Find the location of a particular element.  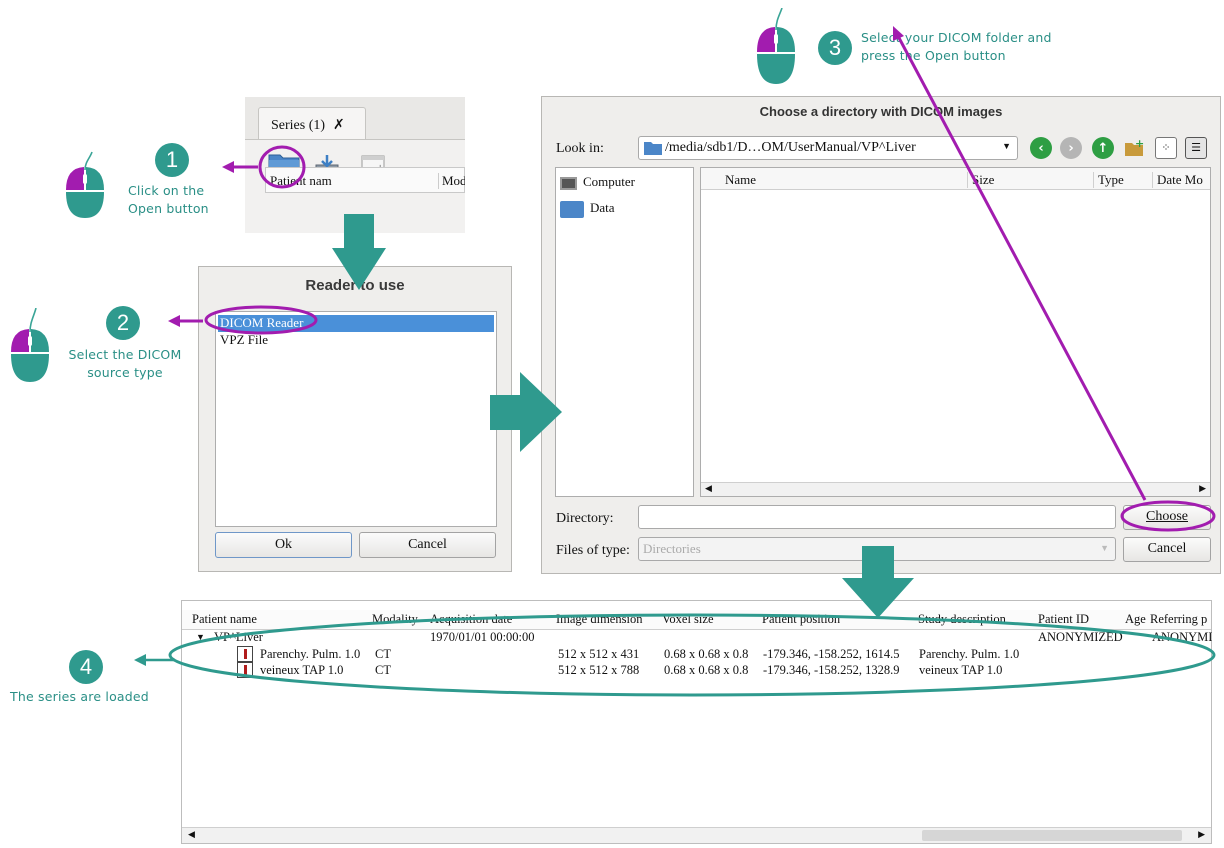

series-position: -179.346, -158.252, 1614.5 is located at coordinates (831, 654).